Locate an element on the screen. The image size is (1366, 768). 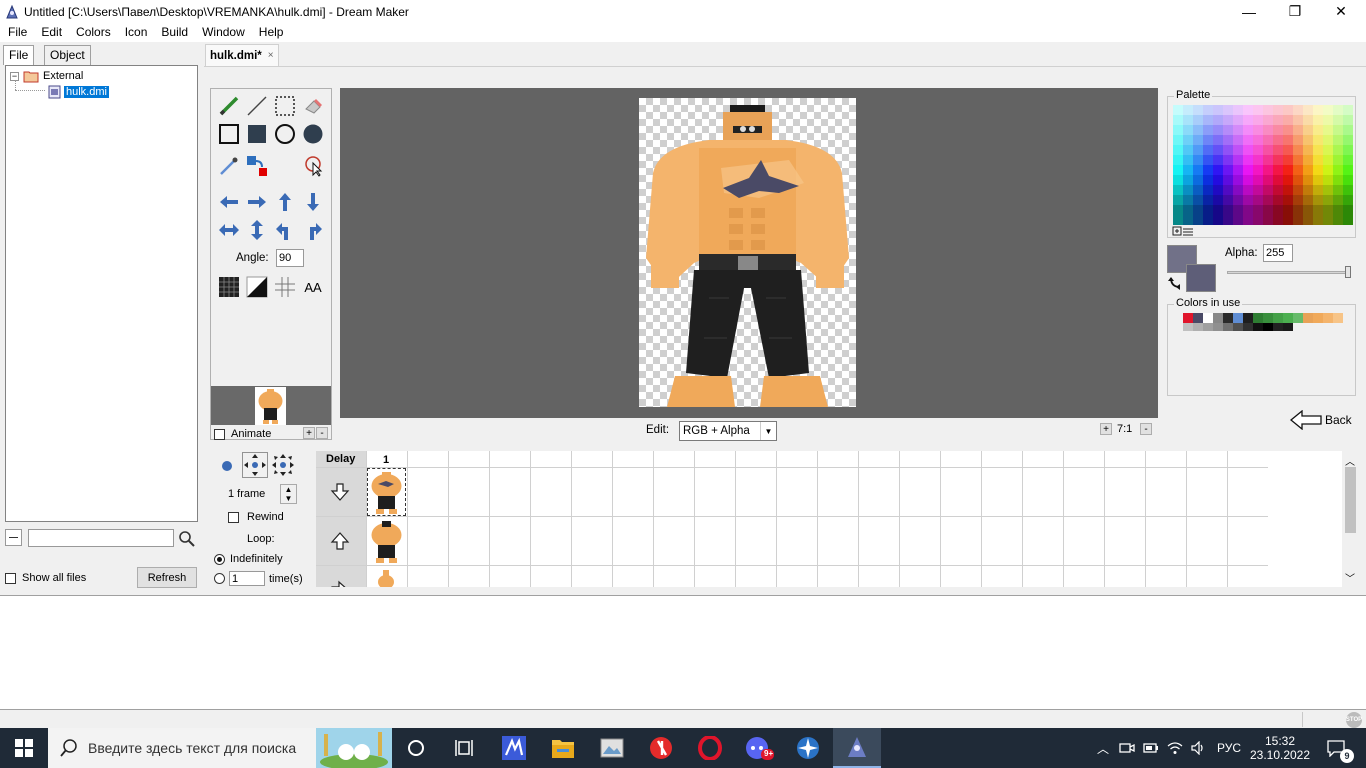
tree-item-external: − External is located at coordinates (46, 76).